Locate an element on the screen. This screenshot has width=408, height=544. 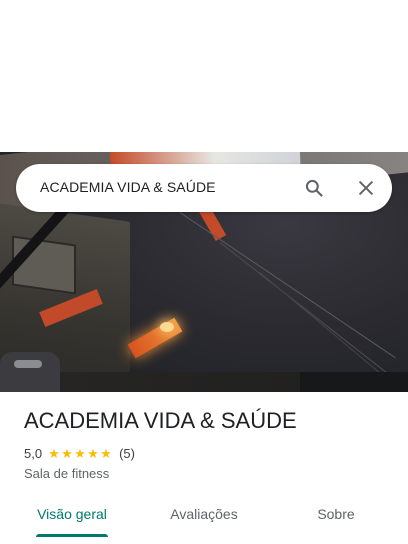
active-tab-indicator is located at coordinates (72, 535).